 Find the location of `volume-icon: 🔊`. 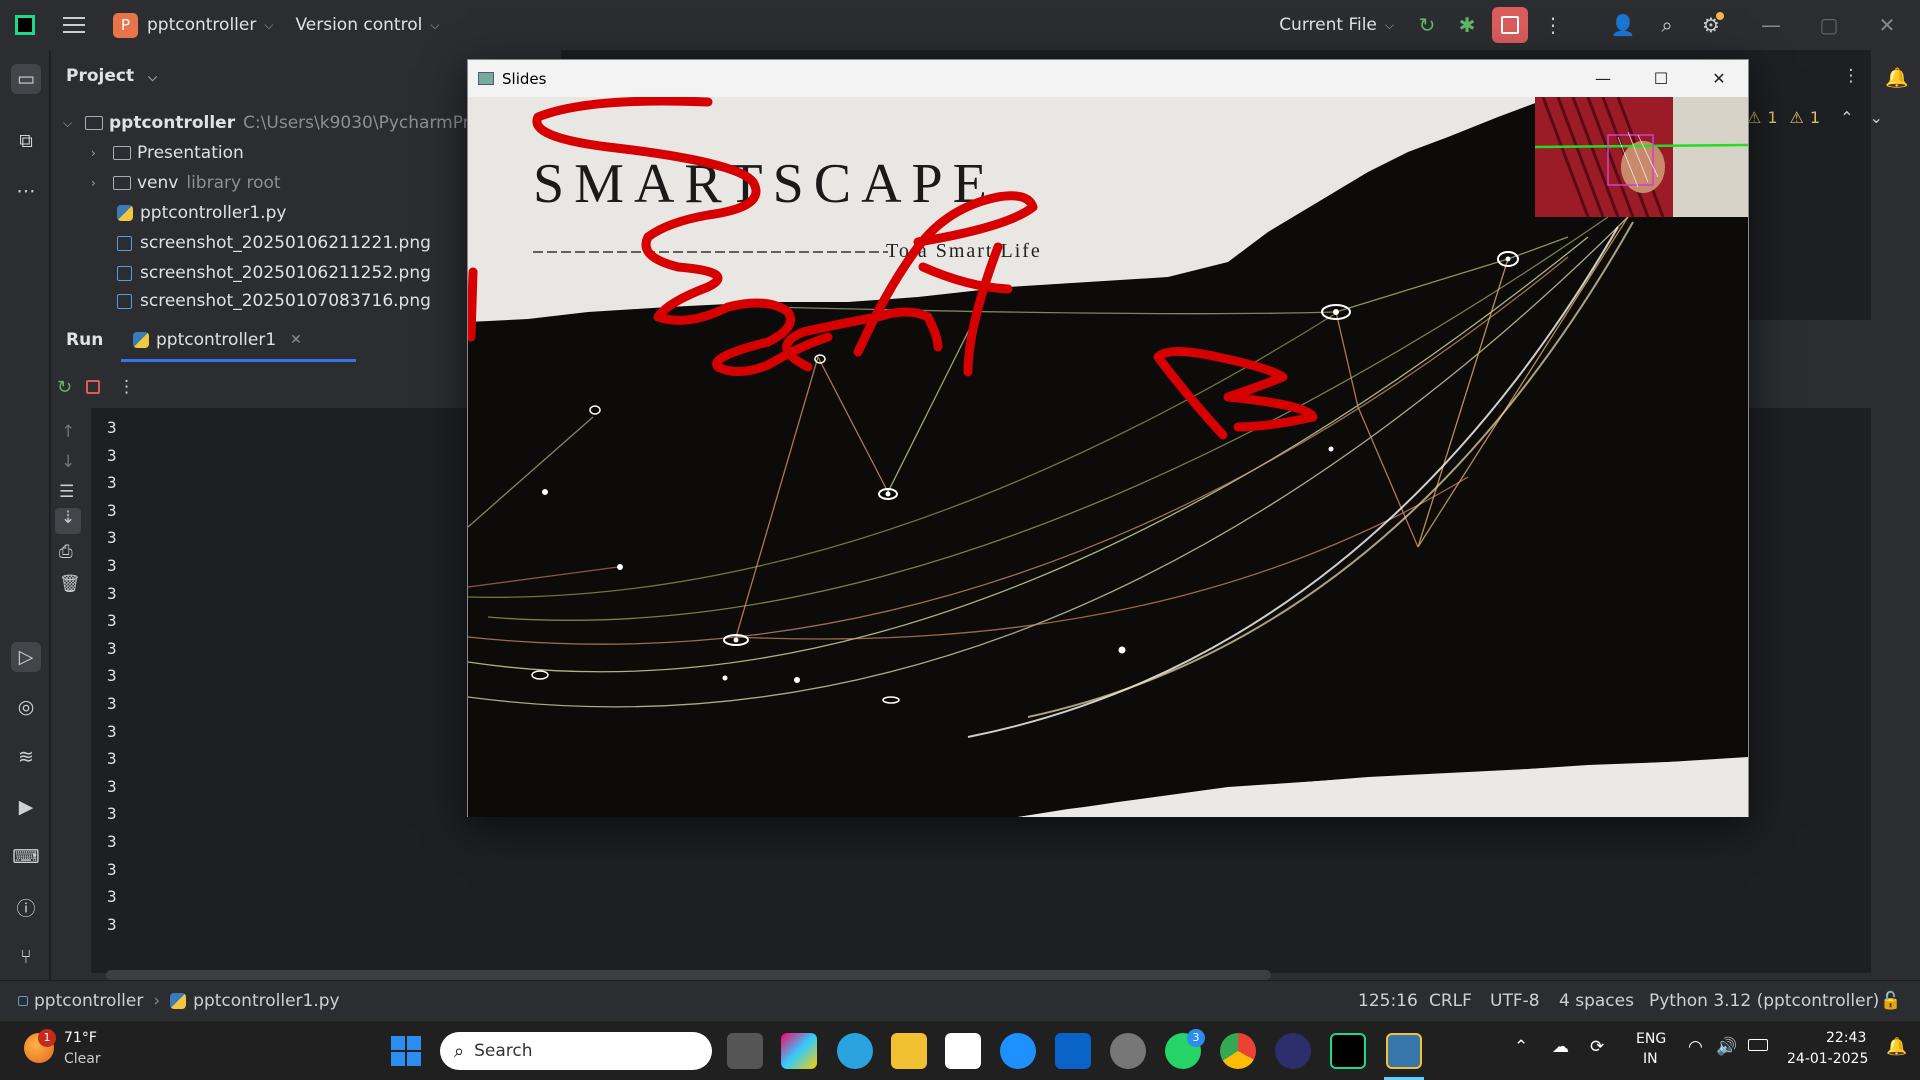

volume-icon: 🔊 is located at coordinates (1726, 1047).